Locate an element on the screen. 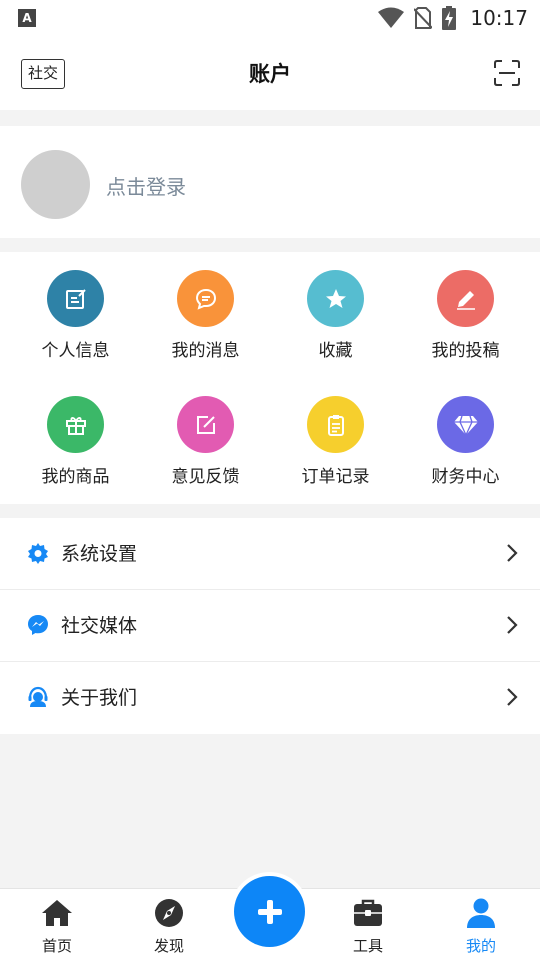 The width and height of the screenshot is (540, 960). status-icons: 10:17 is located at coordinates (453, 18).